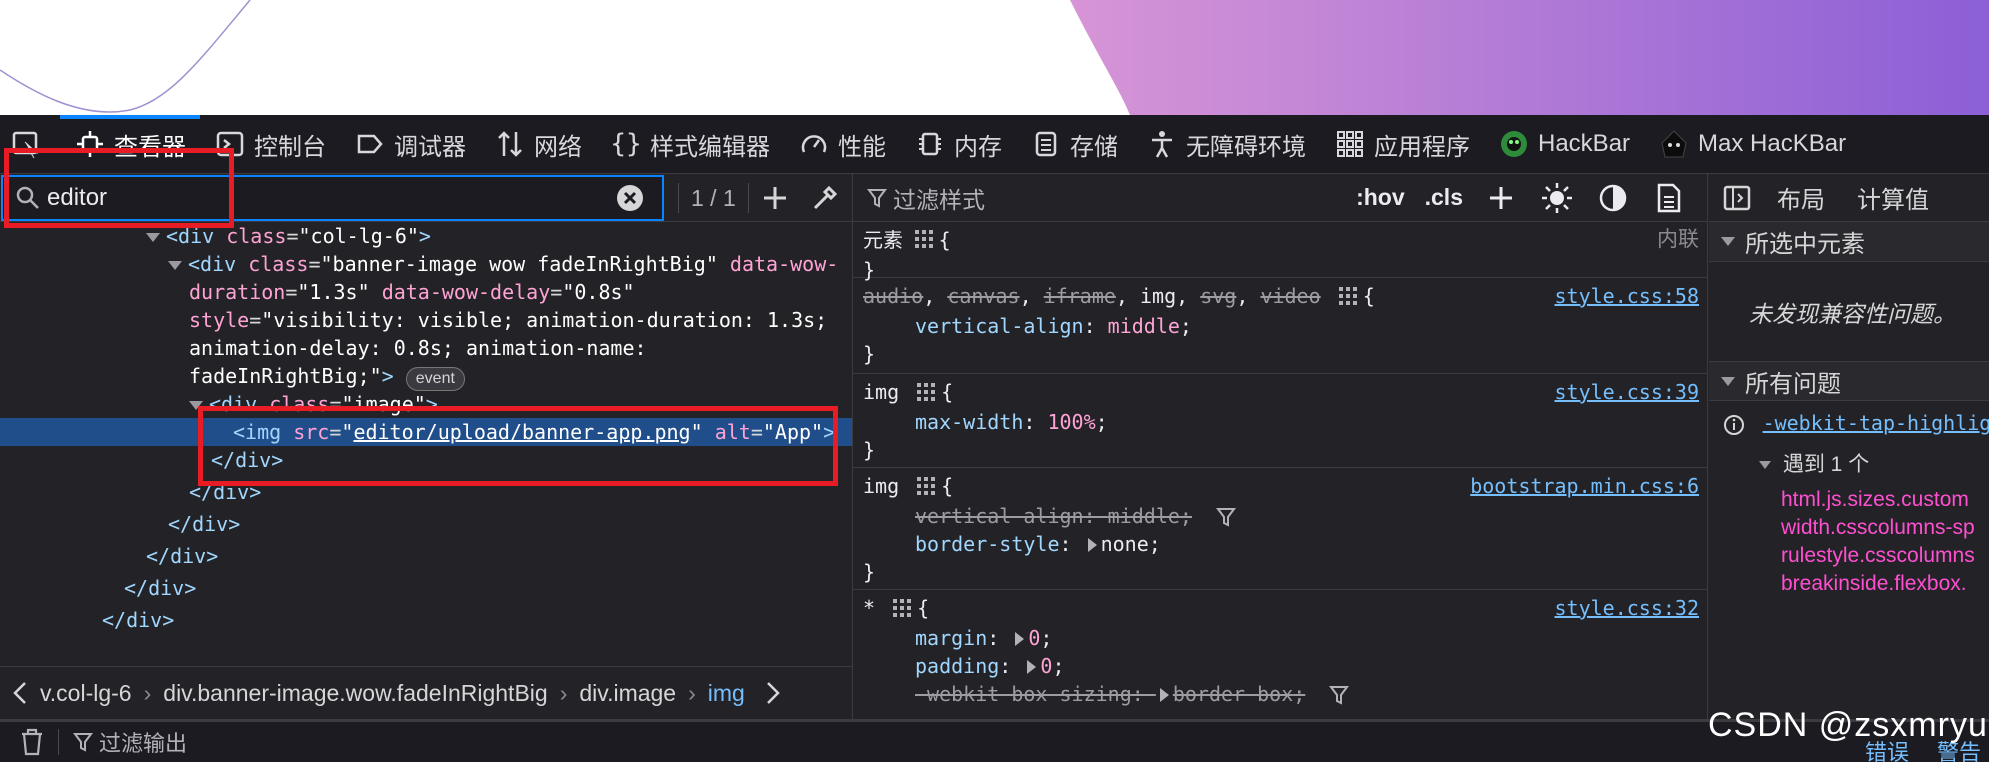 Image resolution: width=1989 pixels, height=762 pixels. Describe the element at coordinates (426, 236) in the screenshot. I see `tree-node-col-lg-6: <div class="col-lg-6">` at that location.